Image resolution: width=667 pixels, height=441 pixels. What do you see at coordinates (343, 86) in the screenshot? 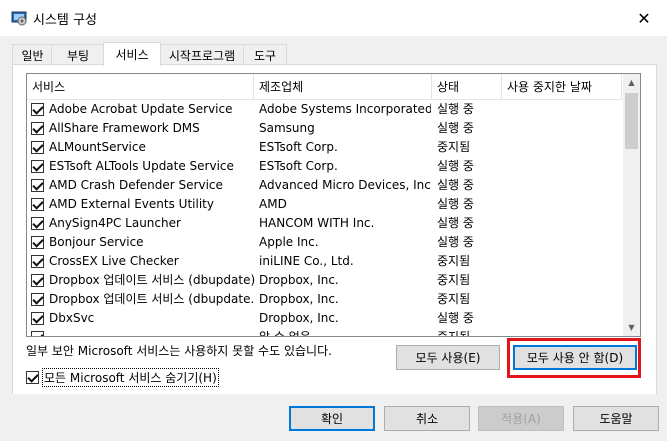
I see `column-header-manufacturer: 제조업체` at bounding box center [343, 86].